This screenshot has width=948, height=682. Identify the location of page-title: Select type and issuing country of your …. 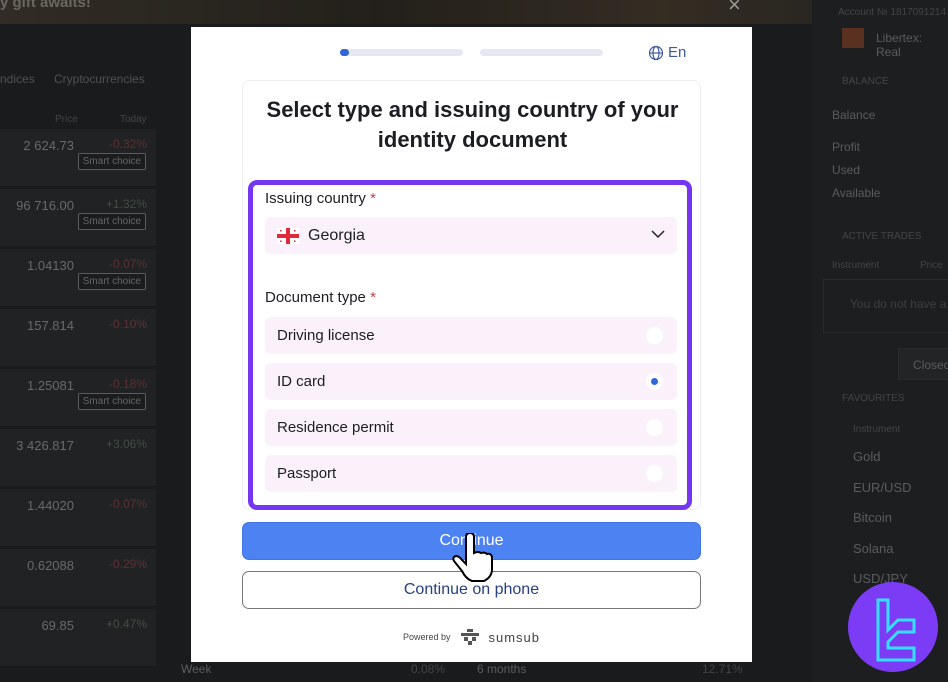
(472, 124).